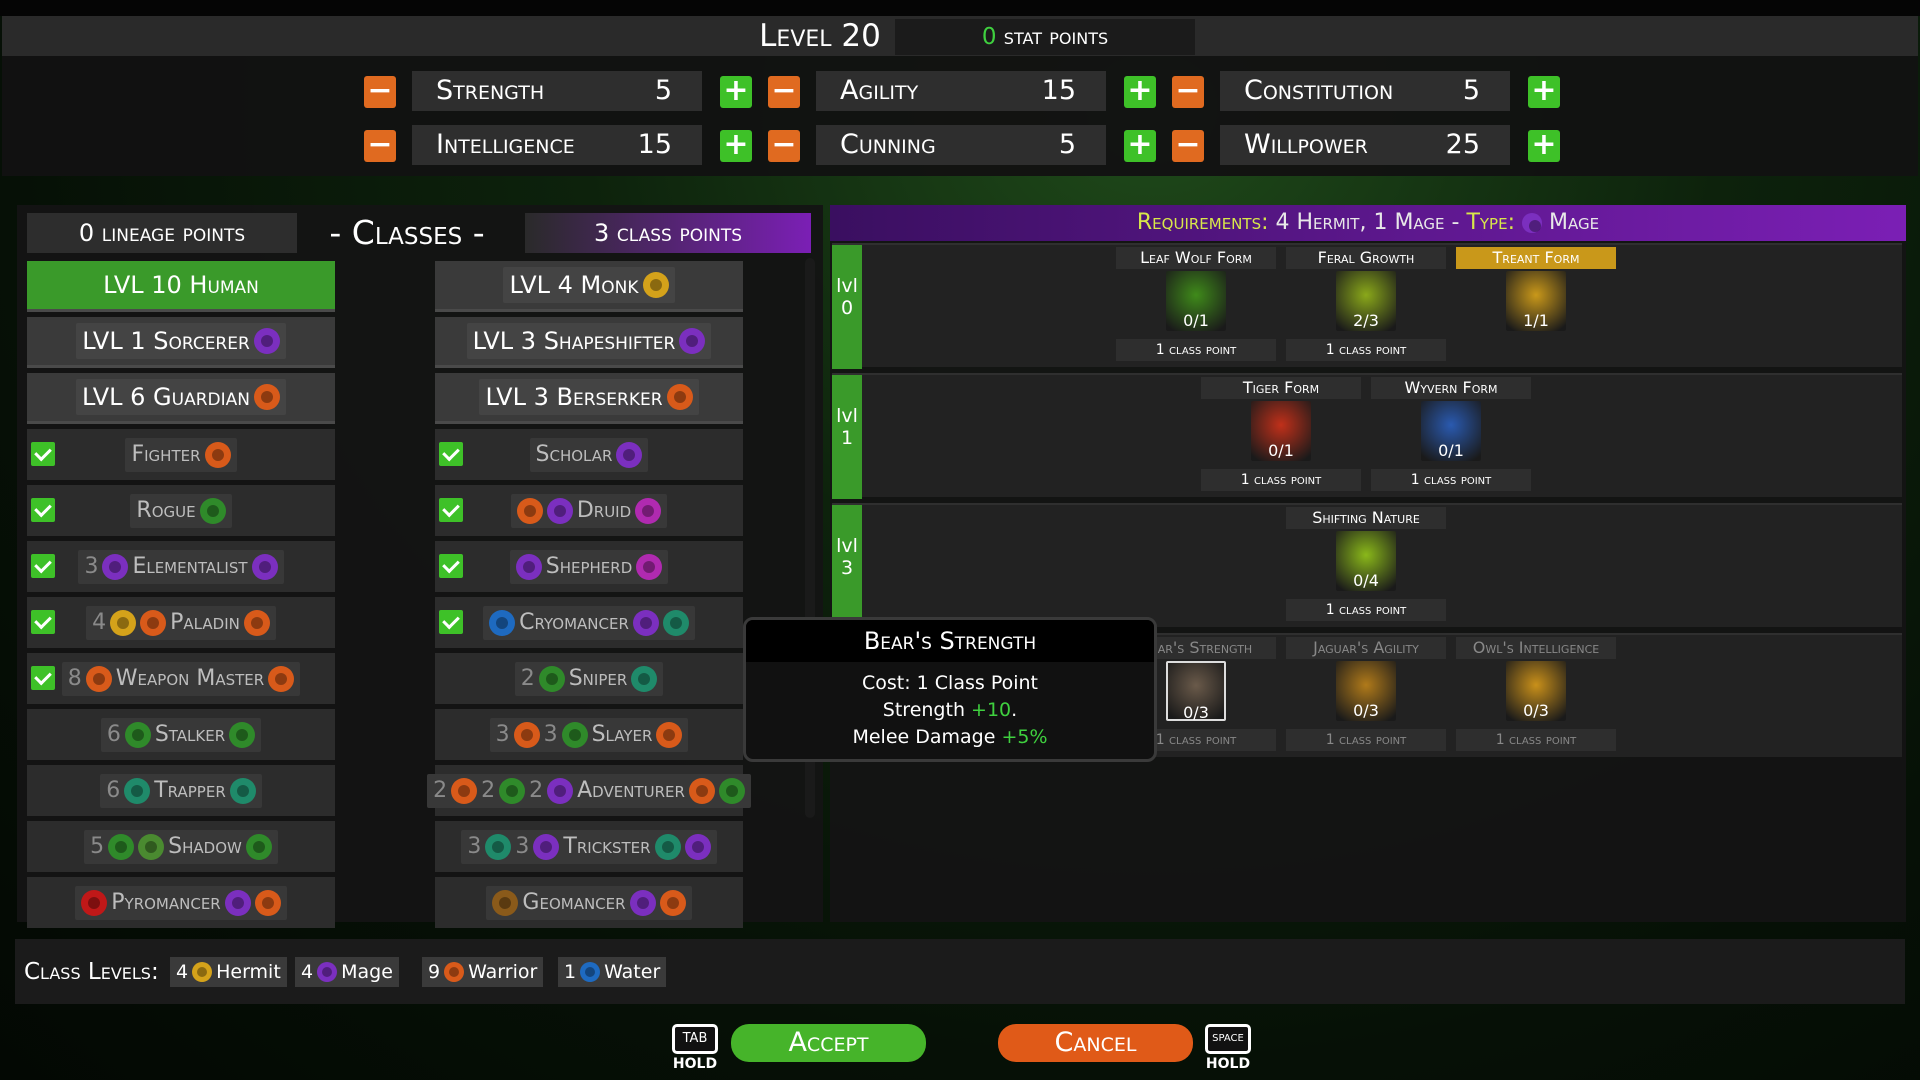  I want to click on class-cell: 2 2 2 Adventurer, so click(589, 790).